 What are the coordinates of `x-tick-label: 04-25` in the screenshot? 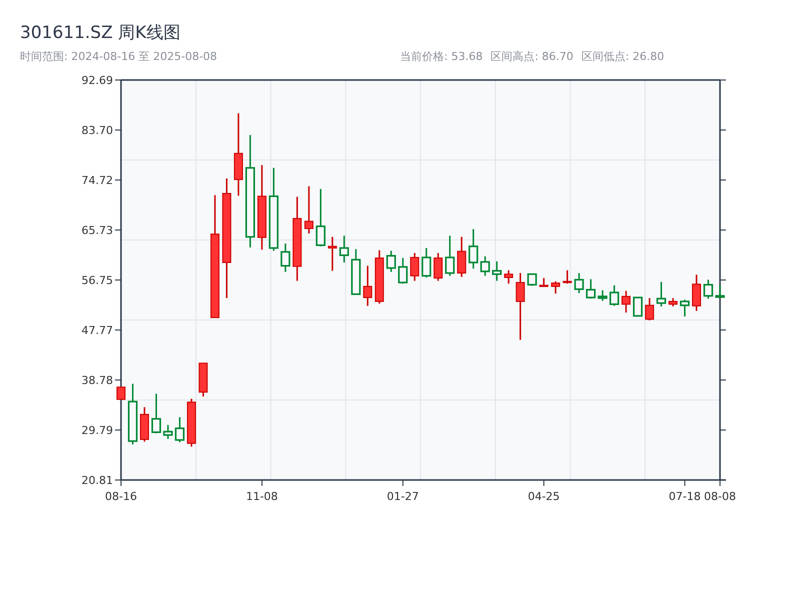 It's located at (544, 496).